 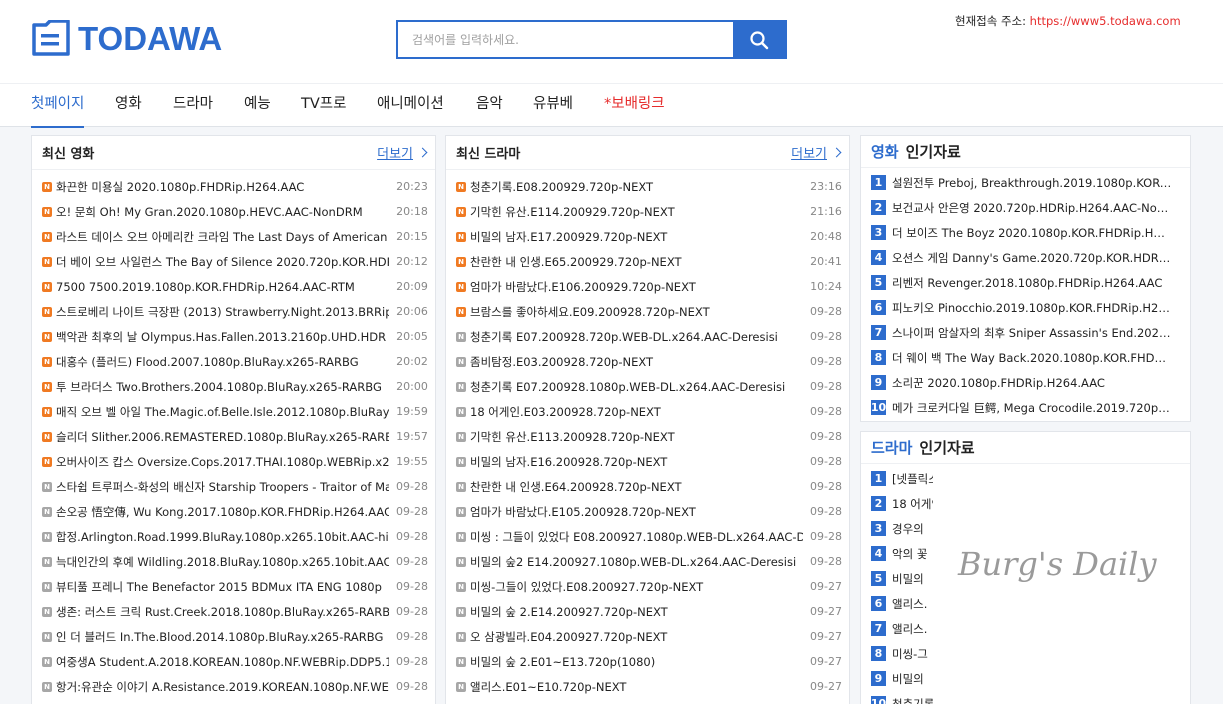 What do you see at coordinates (636, 687) in the screenshot?
I see `list-item-title: 앨리스.E01~E10.720p-NEXT` at bounding box center [636, 687].